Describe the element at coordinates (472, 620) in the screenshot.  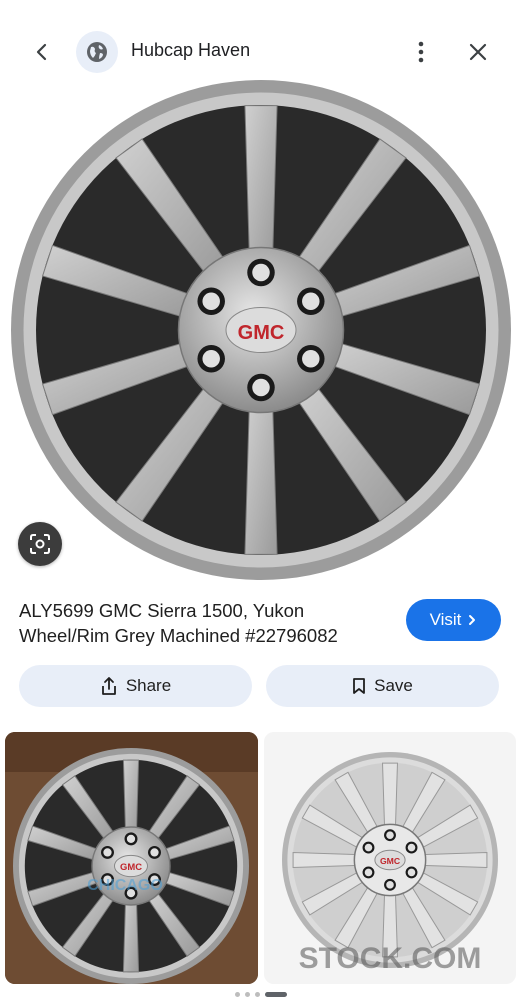
I see `chevron-right-icon` at that location.